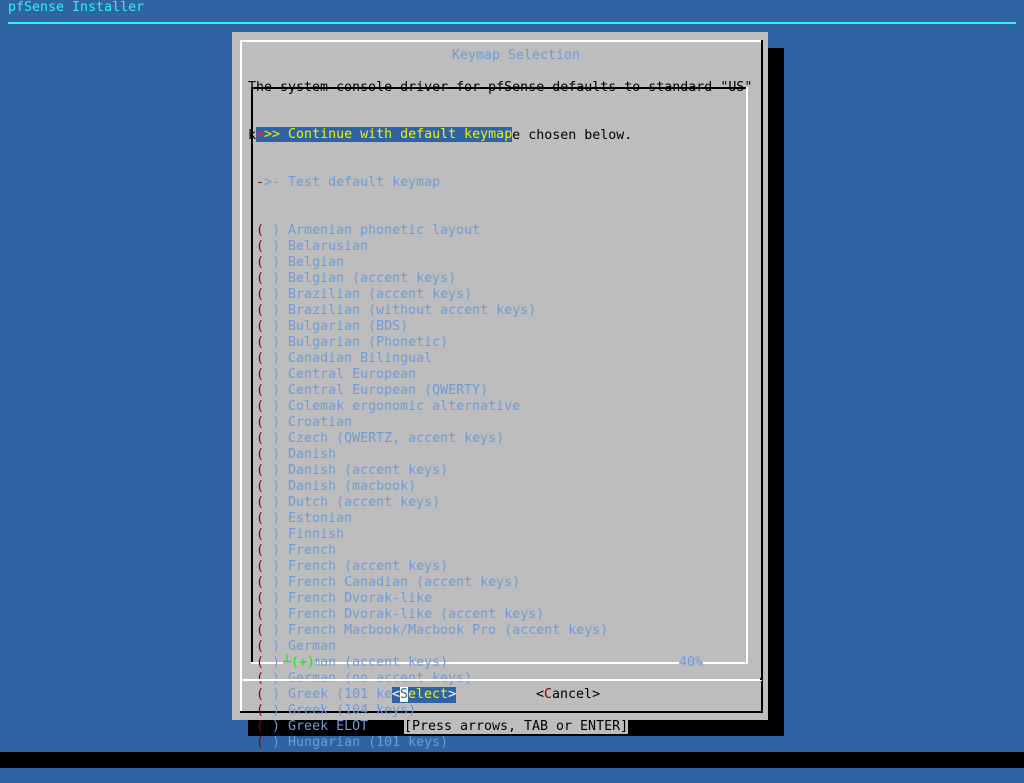  Describe the element at coordinates (432, 247) in the screenshot. I see `list-item: ( ) Belarusian` at that location.